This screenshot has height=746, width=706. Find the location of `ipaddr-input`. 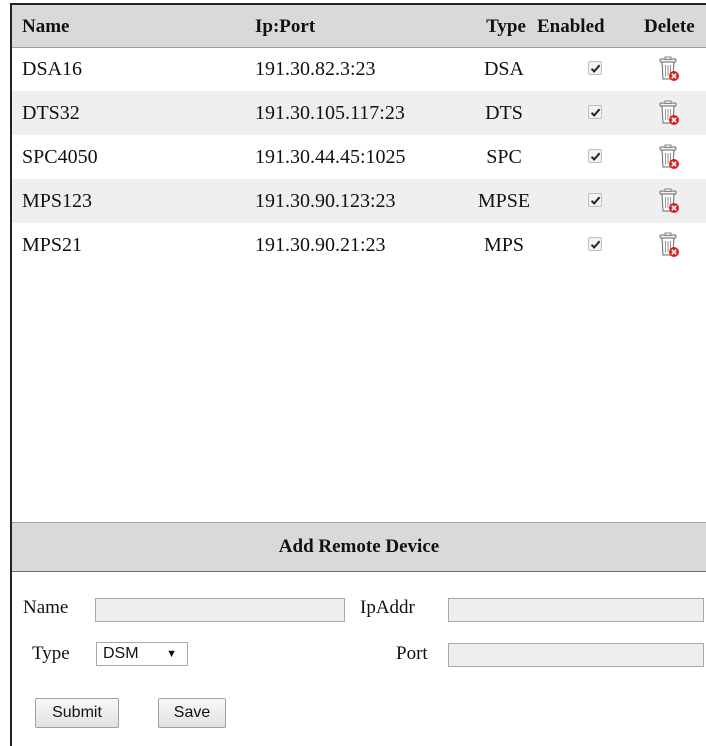

ipaddr-input is located at coordinates (576, 610).